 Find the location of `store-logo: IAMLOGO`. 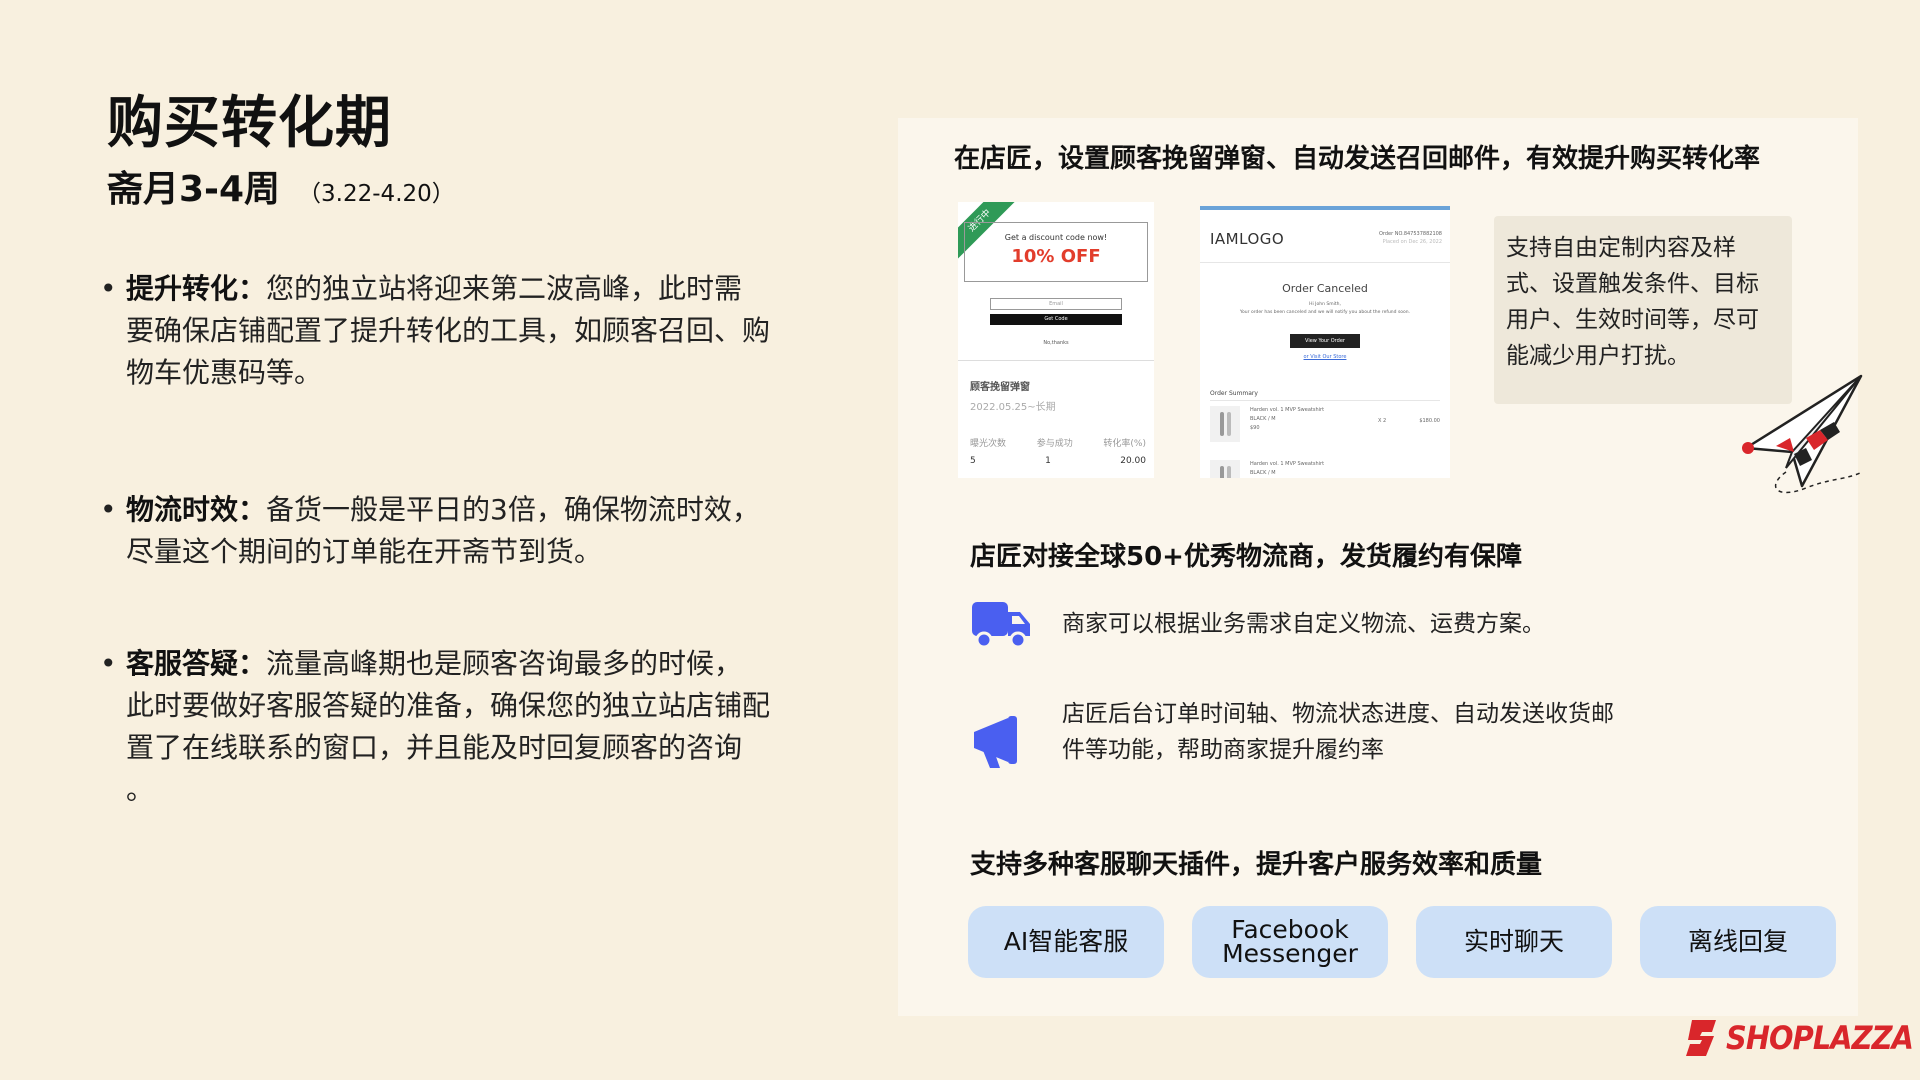

store-logo: IAMLOGO is located at coordinates (1247, 239).